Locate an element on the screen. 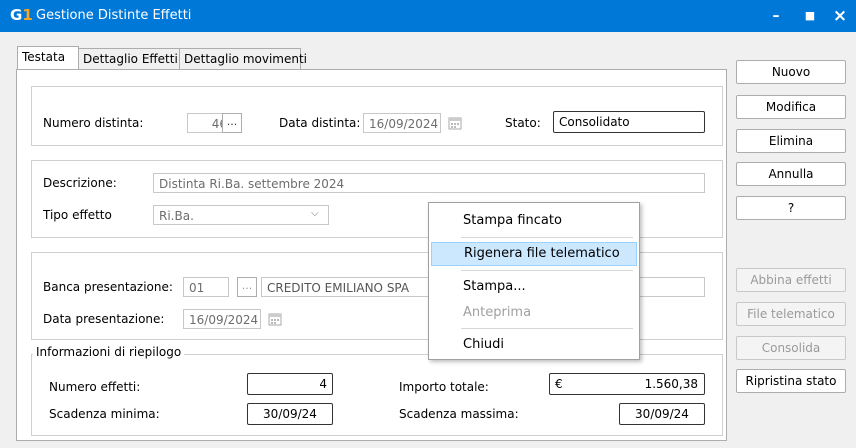 The height and width of the screenshot is (448, 856). window-title: Gestione Distinte Effetti is located at coordinates (114, 15).